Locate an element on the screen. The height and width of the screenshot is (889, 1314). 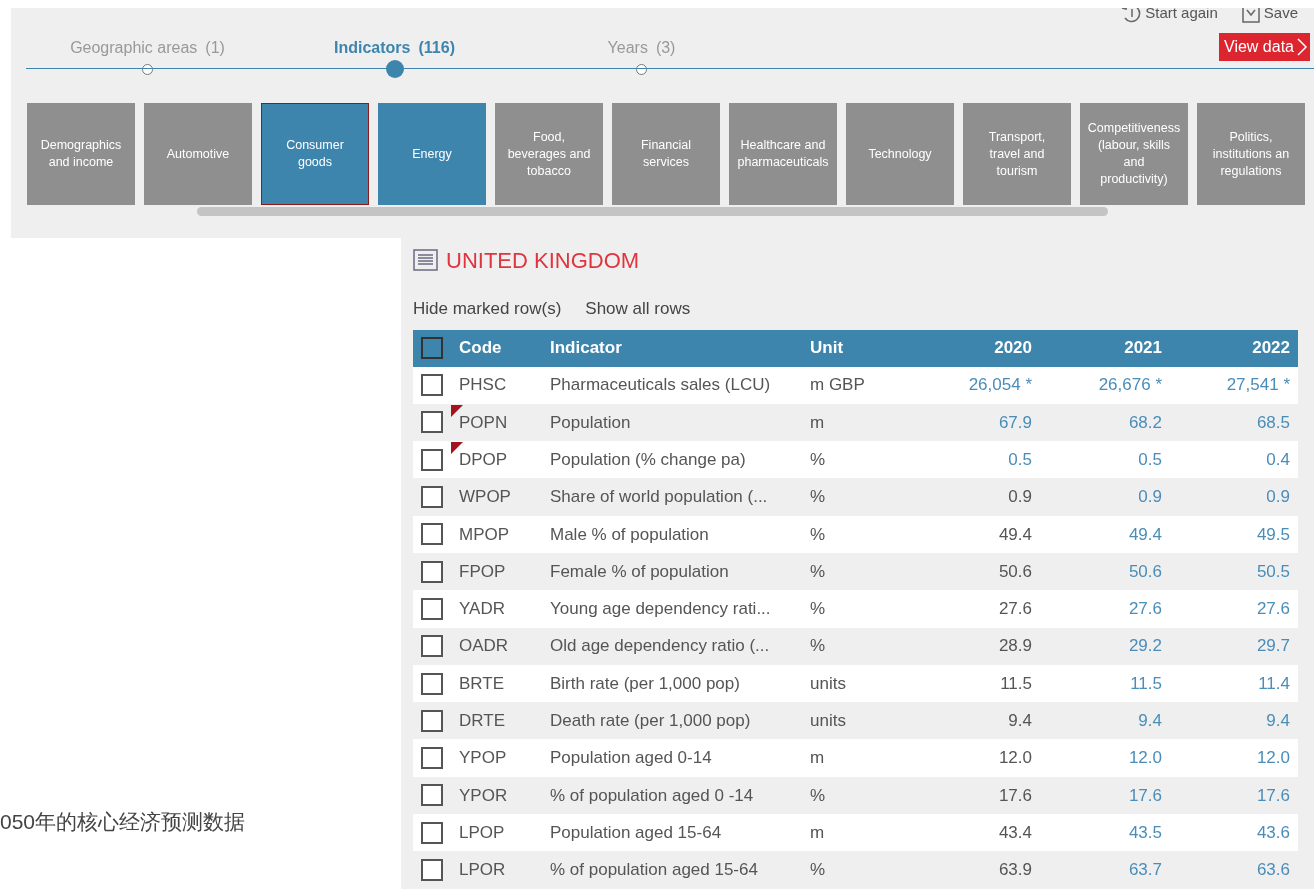
category-tile: Politics, institutions an regulations is located at coordinates (1251, 154).